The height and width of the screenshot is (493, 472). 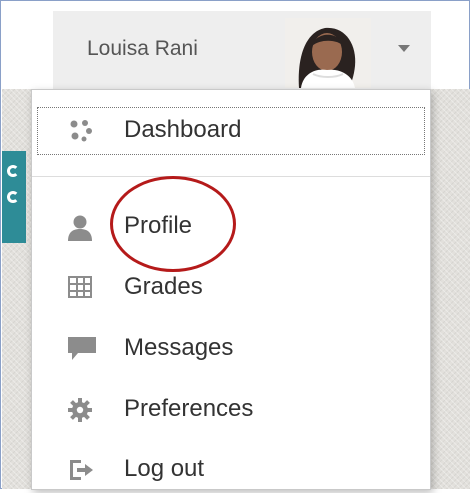 What do you see at coordinates (242, 50) in the screenshot?
I see `user-menu-toggle: Louisa Rani` at bounding box center [242, 50].